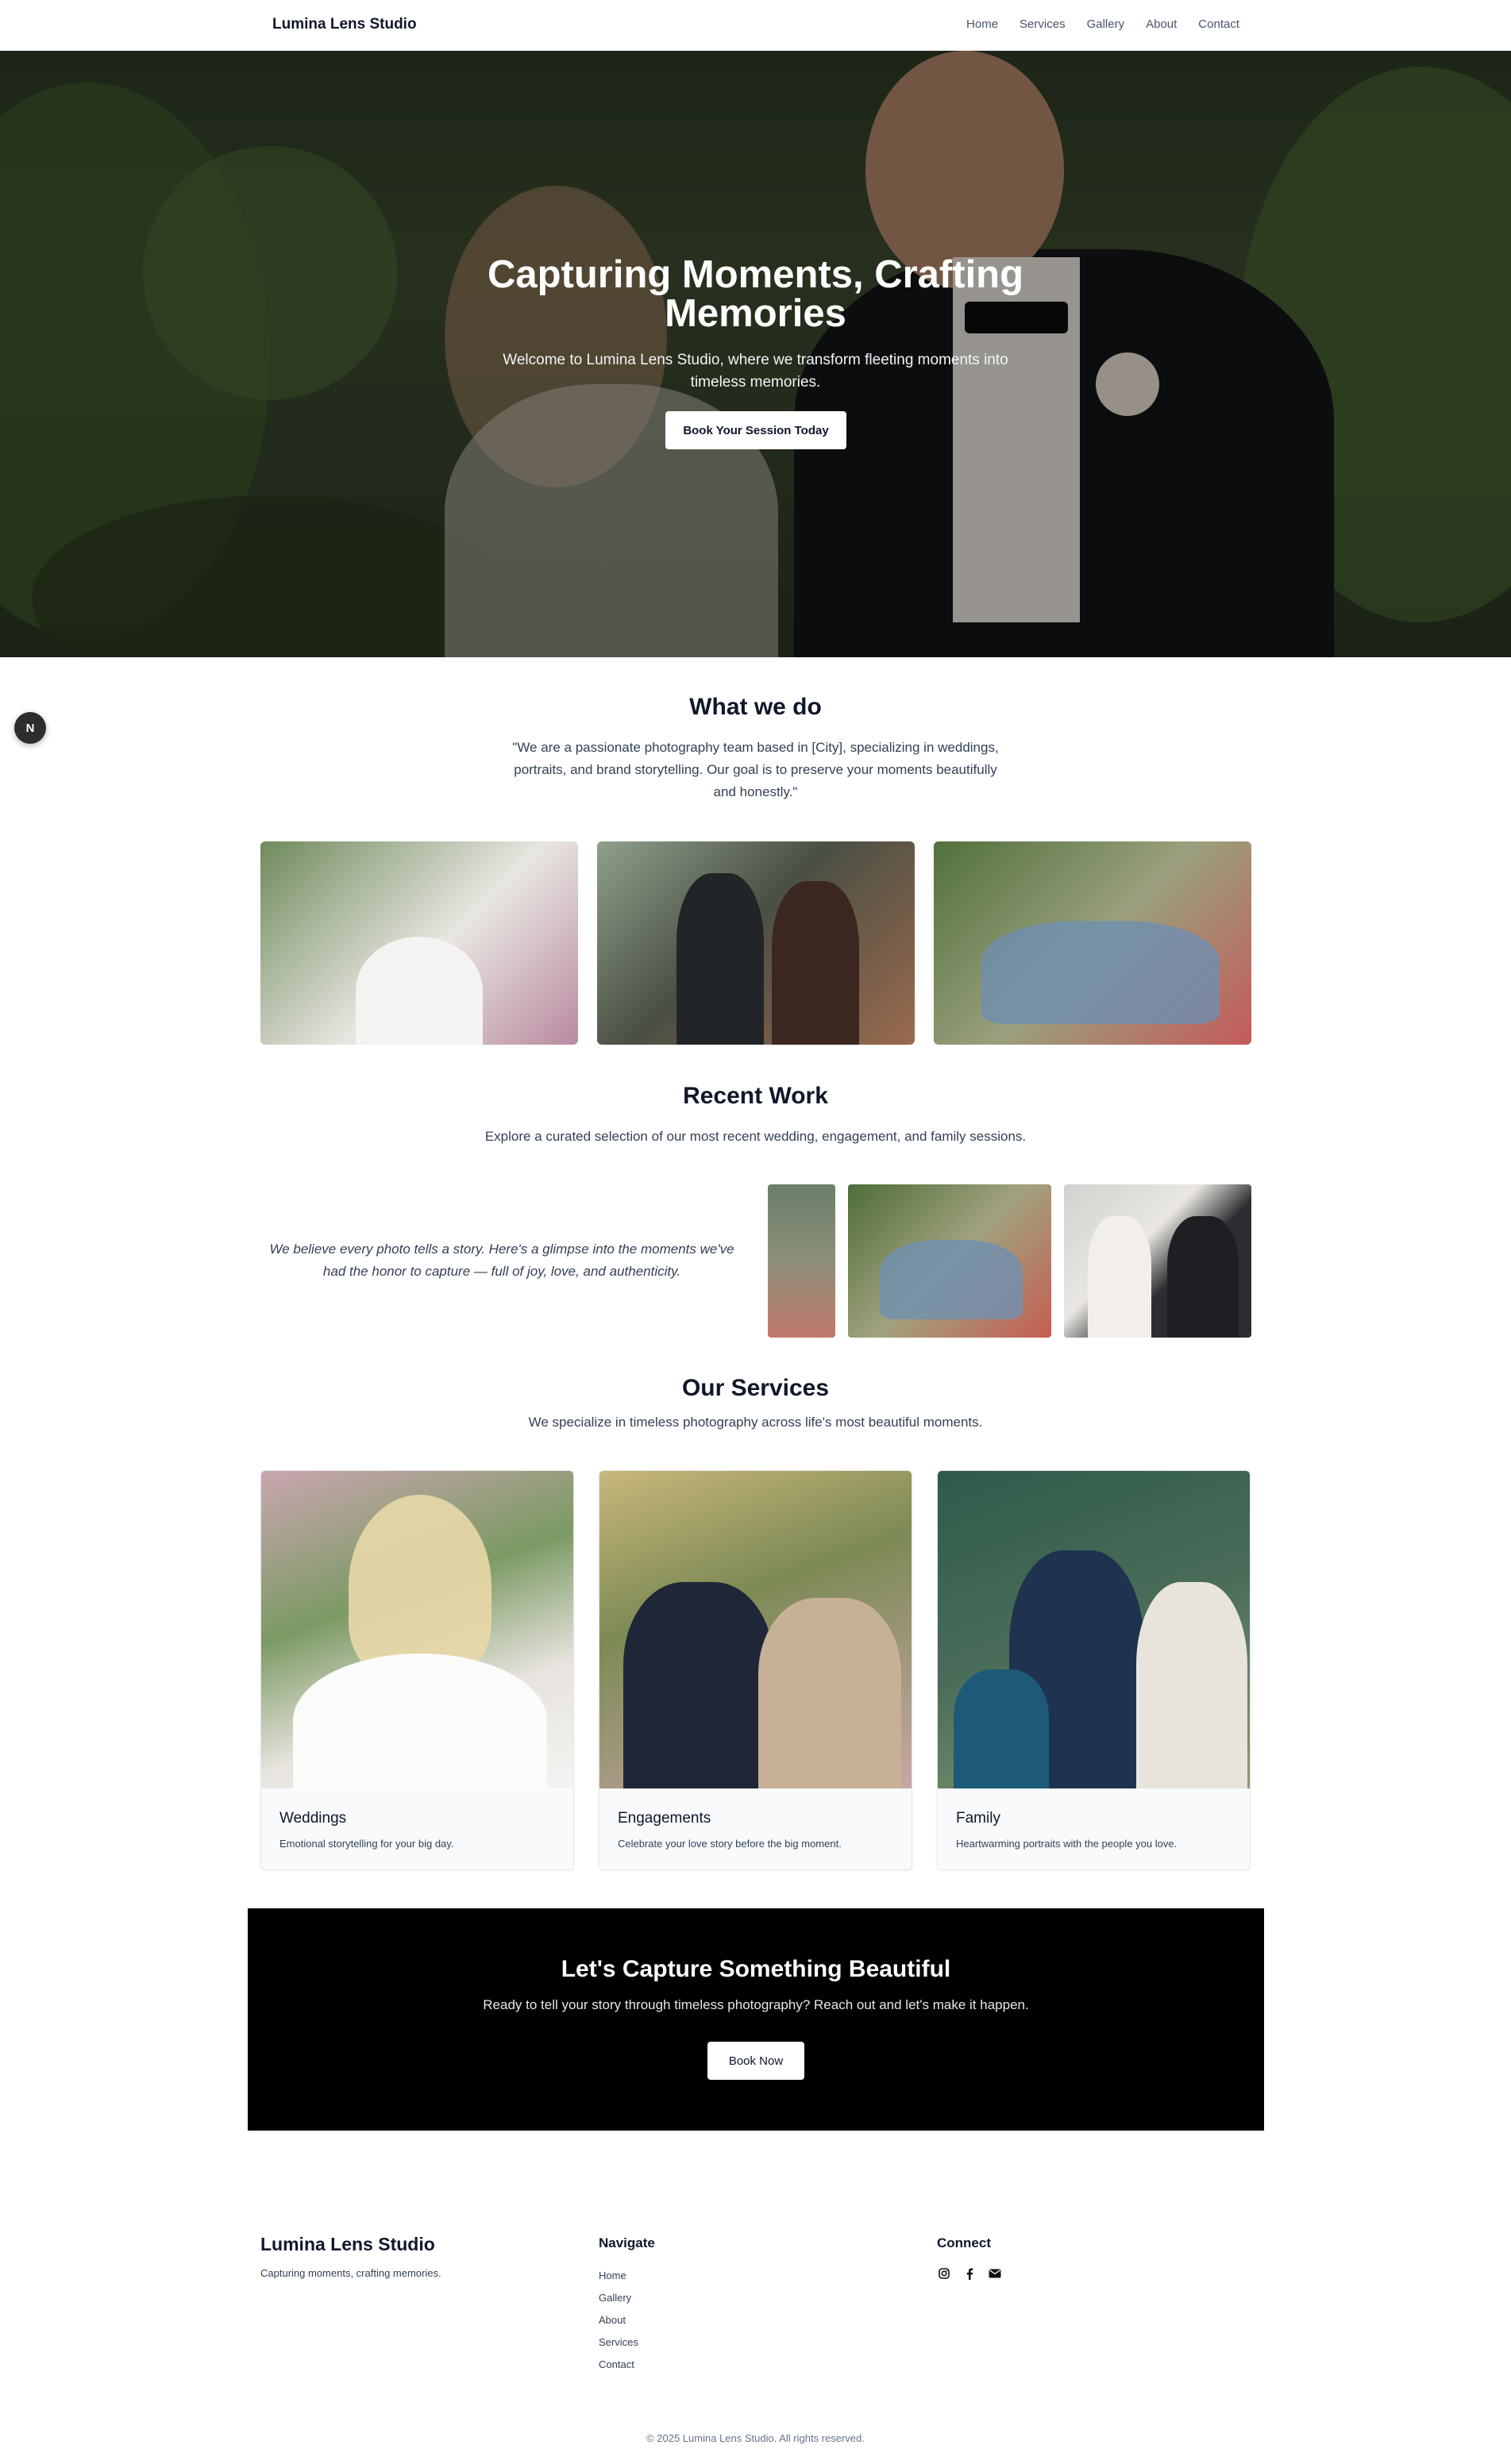  Describe the element at coordinates (1161, 24) in the screenshot. I see `nav-link-about: About` at that location.